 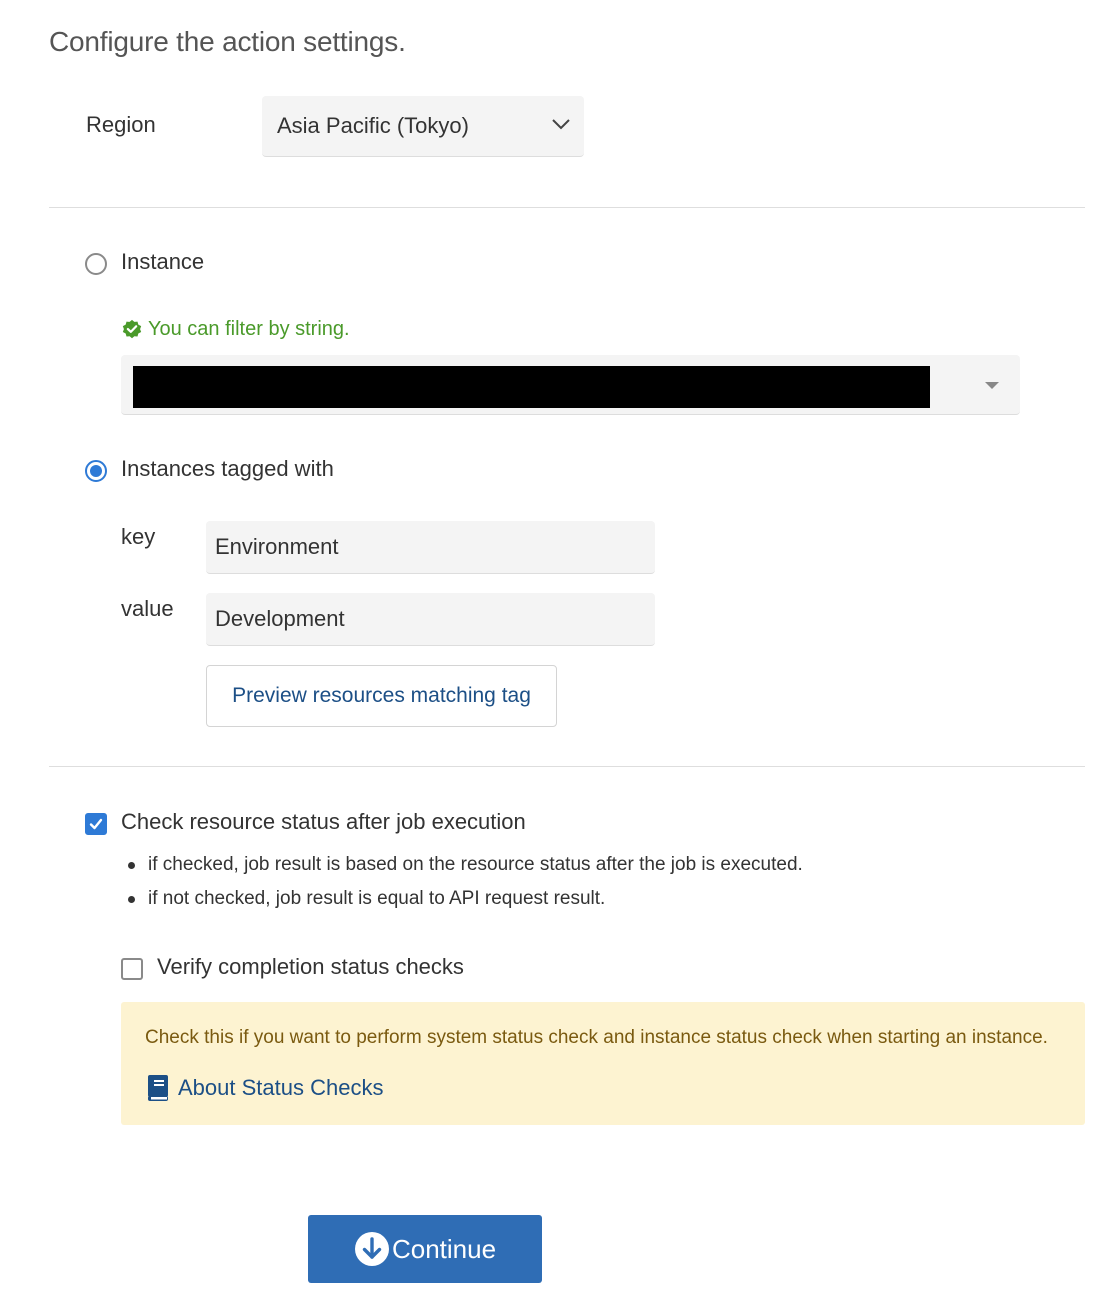 What do you see at coordinates (158, 1088) in the screenshot?
I see `book-icon` at bounding box center [158, 1088].